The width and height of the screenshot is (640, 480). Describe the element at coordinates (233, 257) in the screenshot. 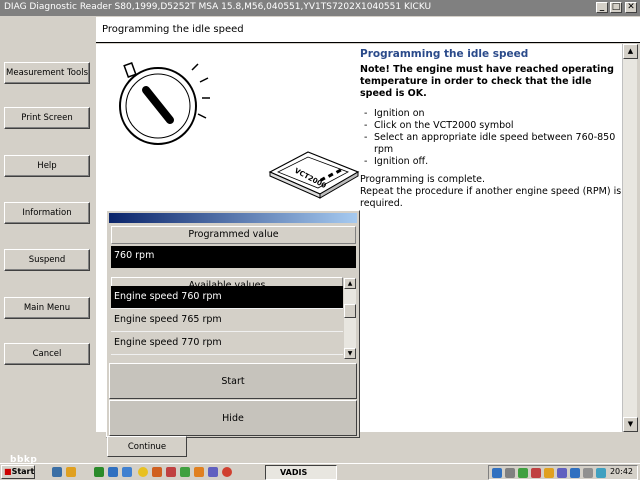

I see `programmed-value-field: 760 rpm` at that location.